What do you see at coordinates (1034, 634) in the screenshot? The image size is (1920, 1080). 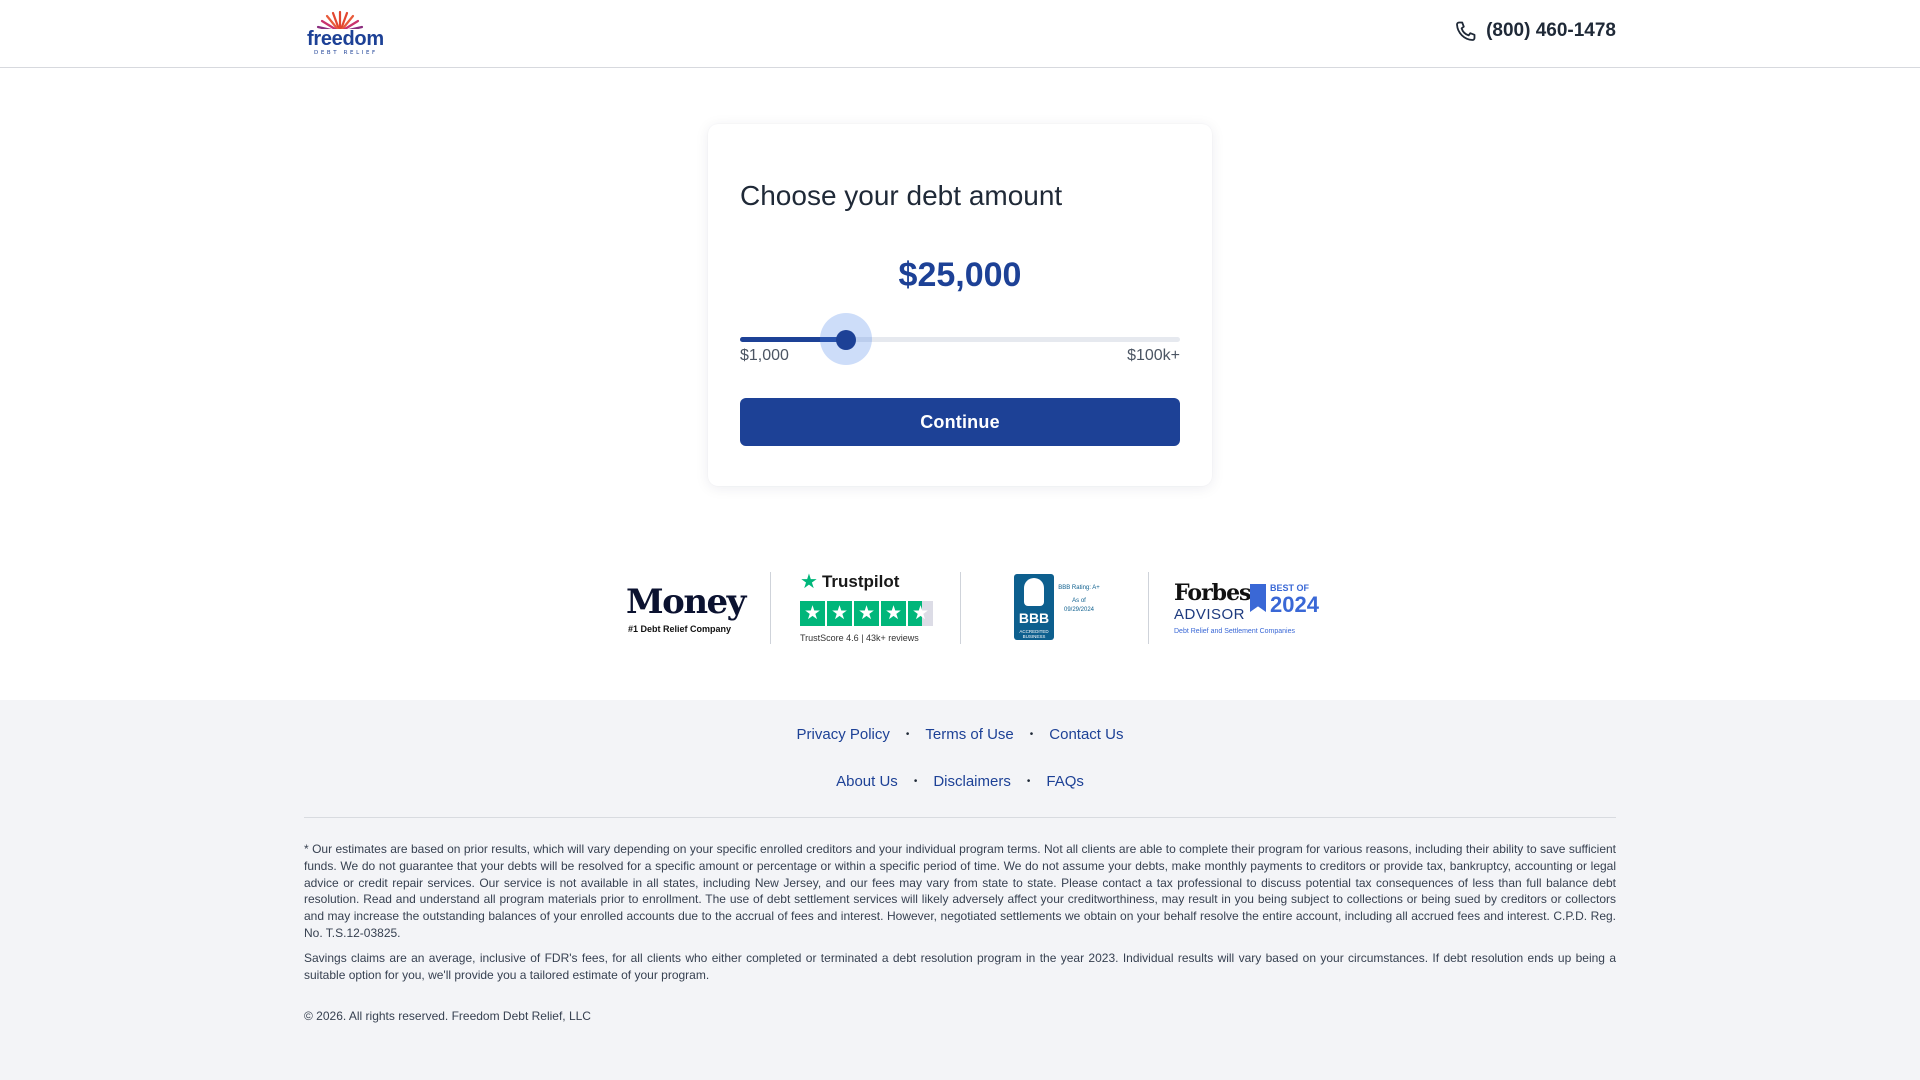 I see `bbb-accredited-text: ACCREDITED BUSINESS` at bounding box center [1034, 634].